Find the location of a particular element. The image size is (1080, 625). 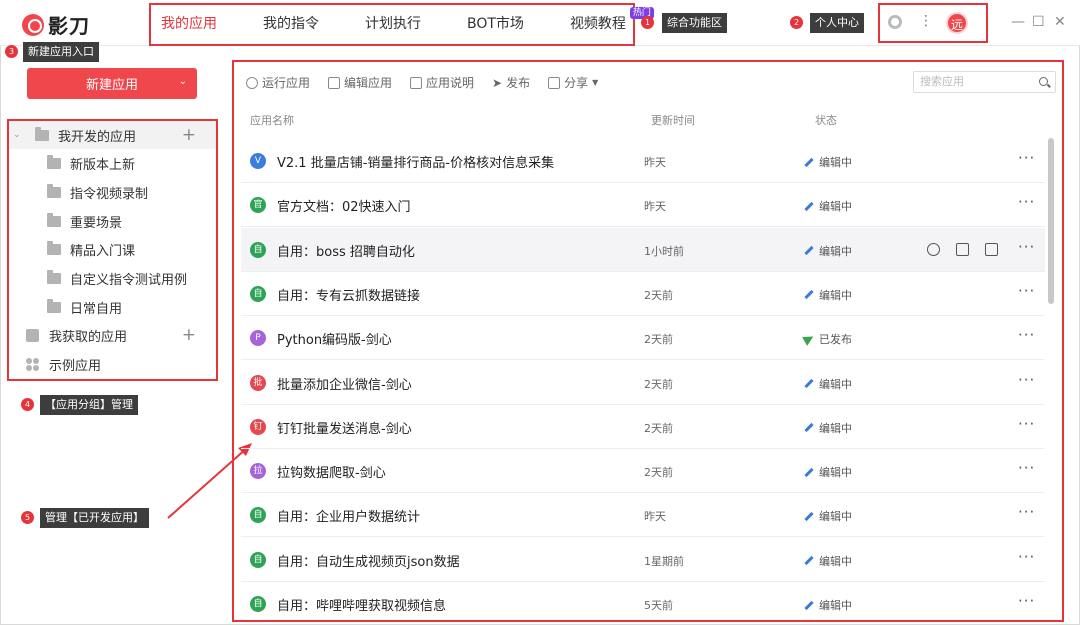

table-row: 自自用：自动生成视频页json数据 1星期前 编辑中 ··· is located at coordinates (643, 560).